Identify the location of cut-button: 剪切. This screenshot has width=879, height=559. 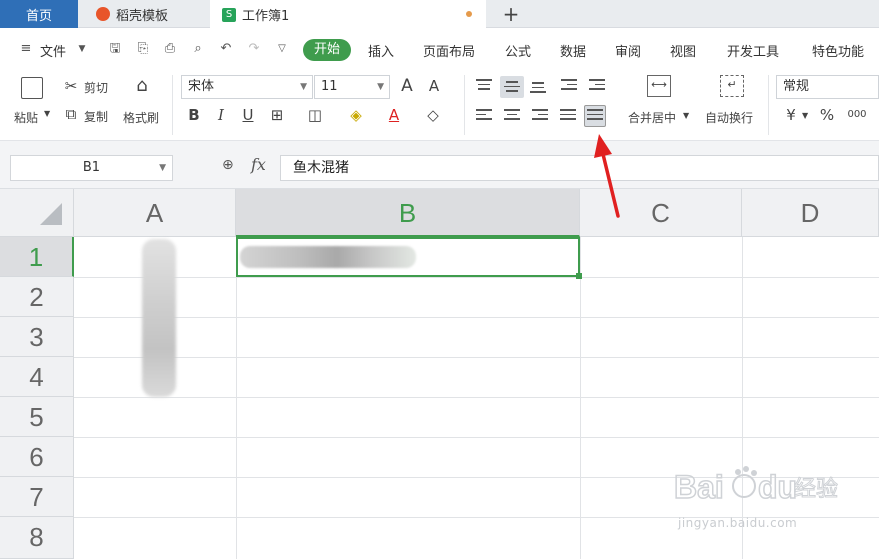
(96, 87).